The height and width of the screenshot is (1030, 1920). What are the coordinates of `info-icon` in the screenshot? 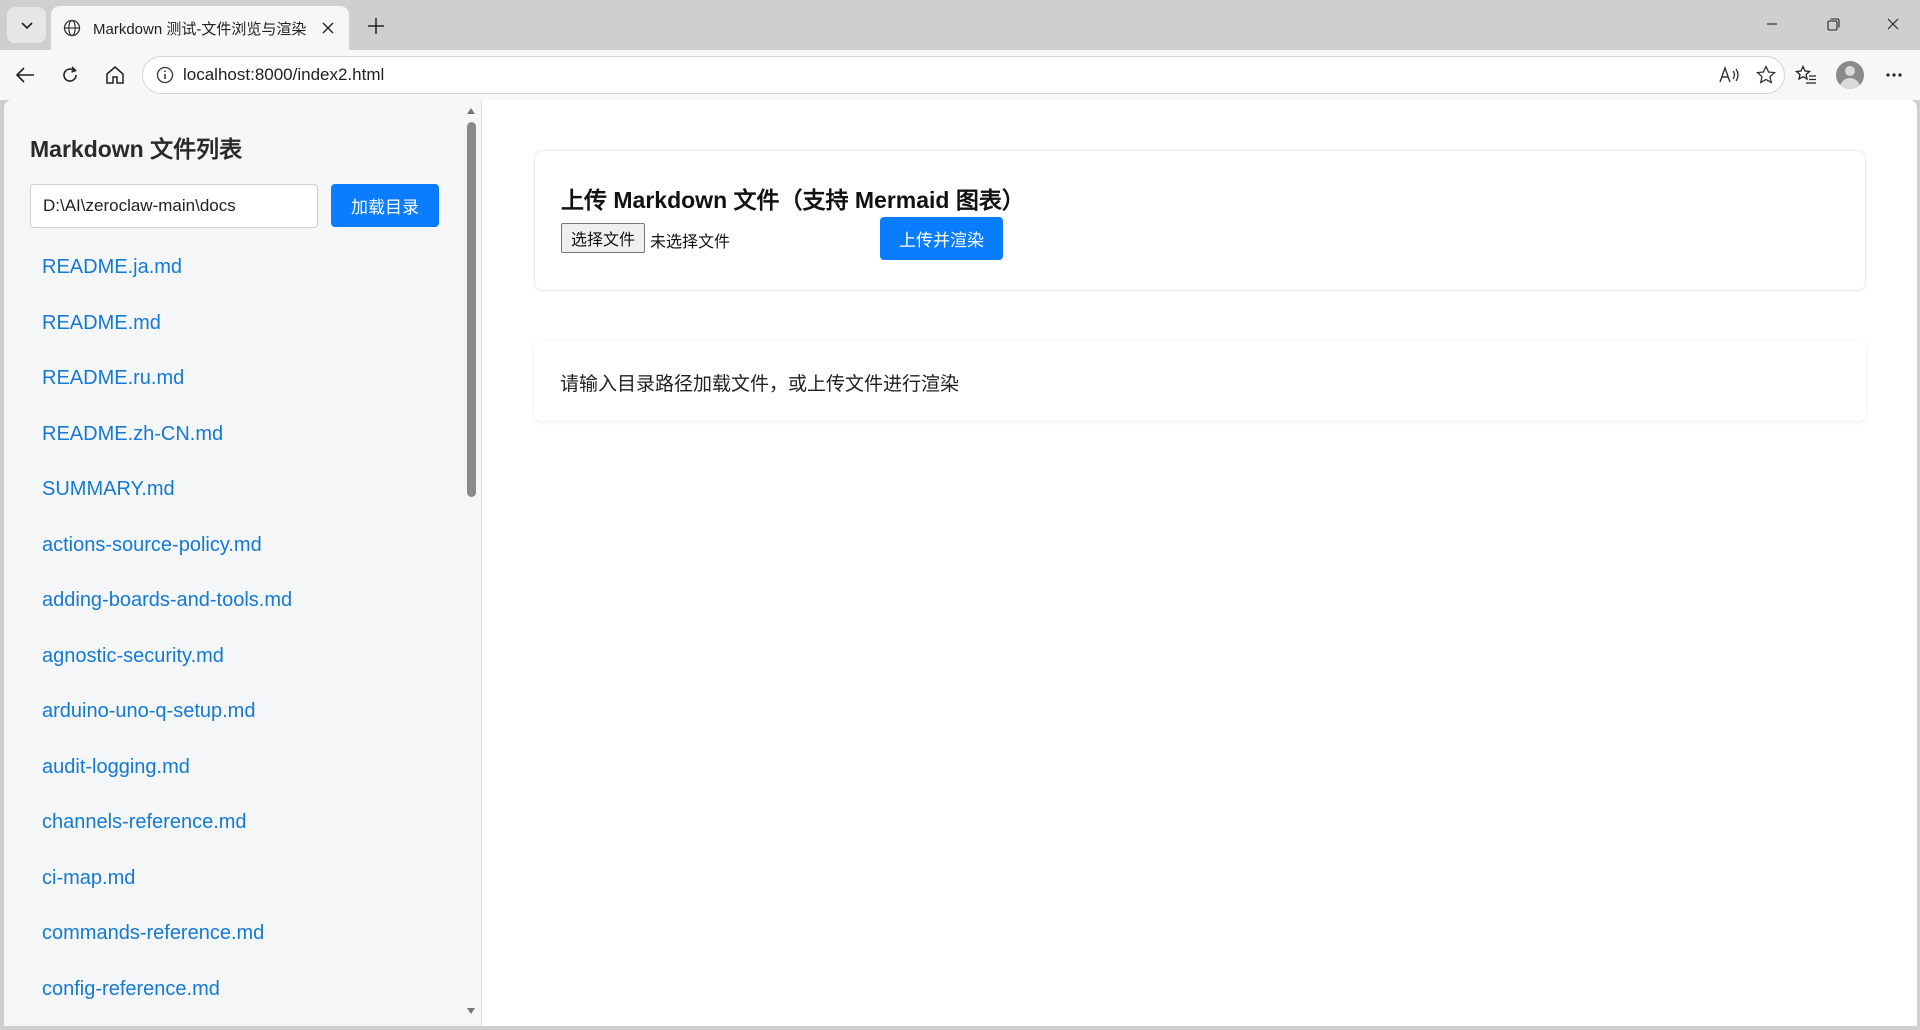 It's located at (165, 75).